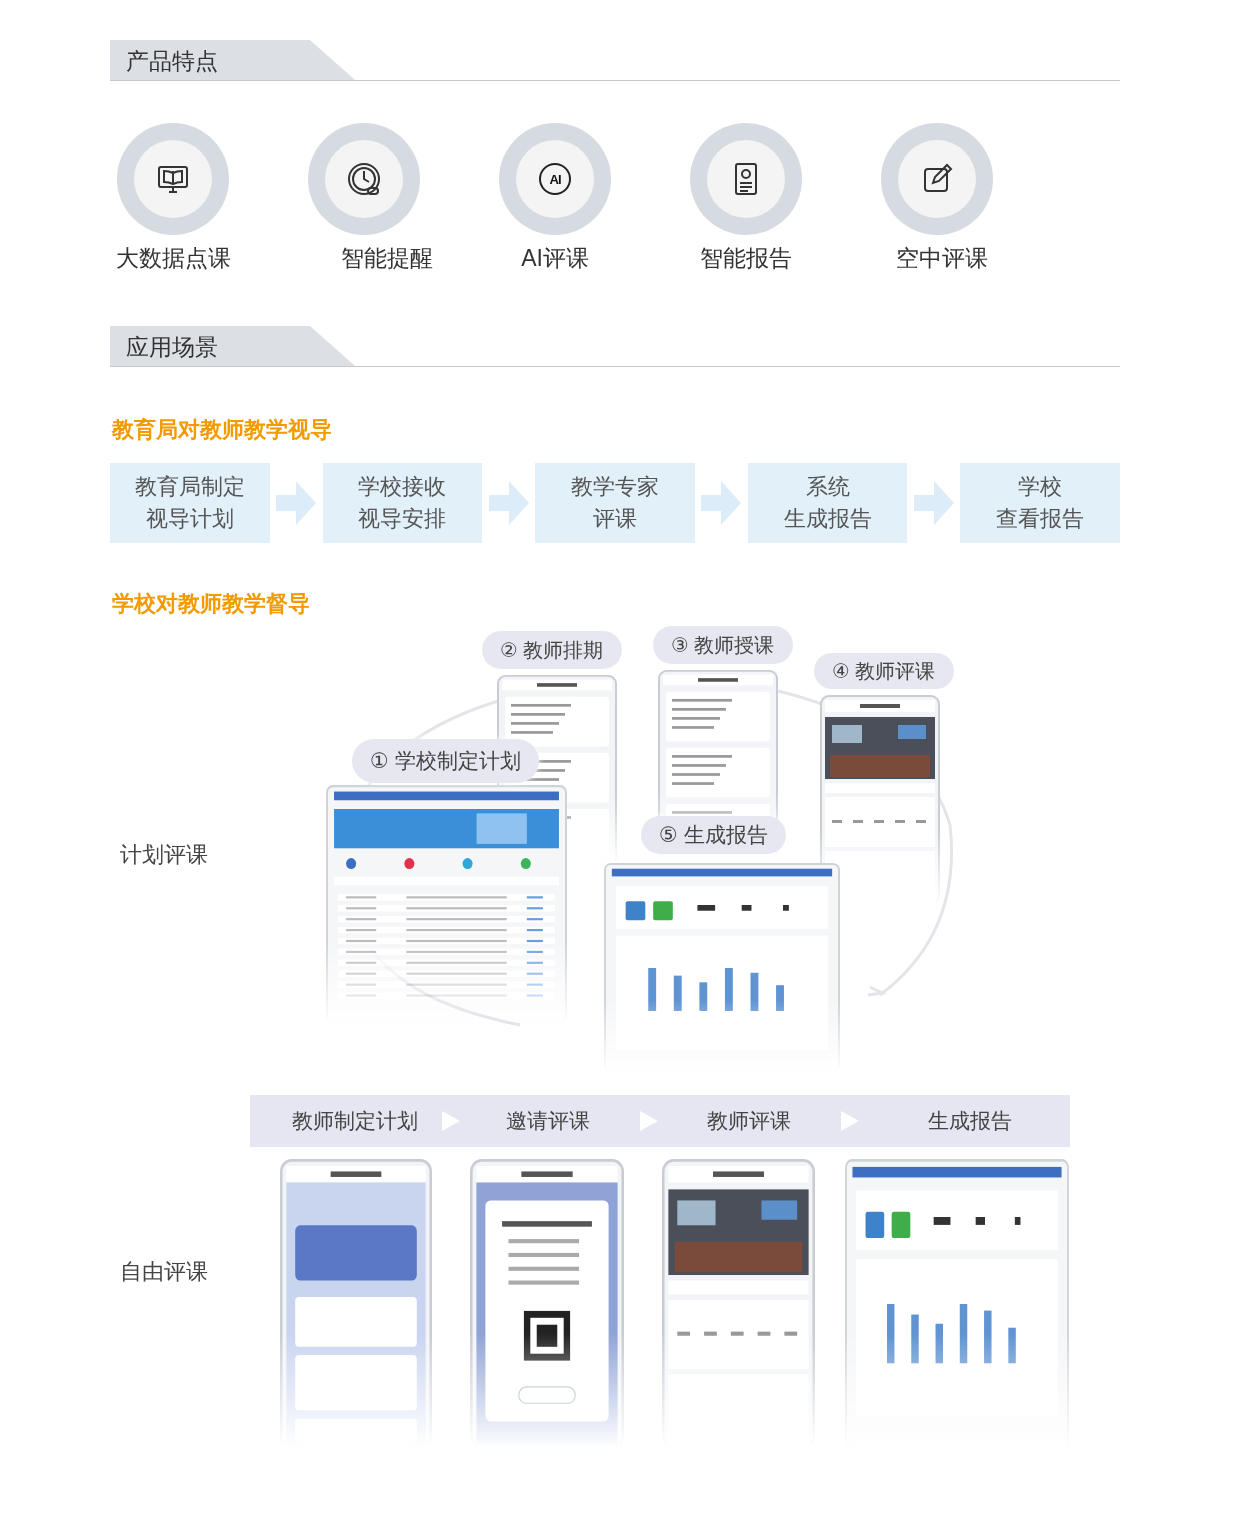 The image size is (1240, 1520). I want to click on step-label: 生成报告, so click(970, 1121).